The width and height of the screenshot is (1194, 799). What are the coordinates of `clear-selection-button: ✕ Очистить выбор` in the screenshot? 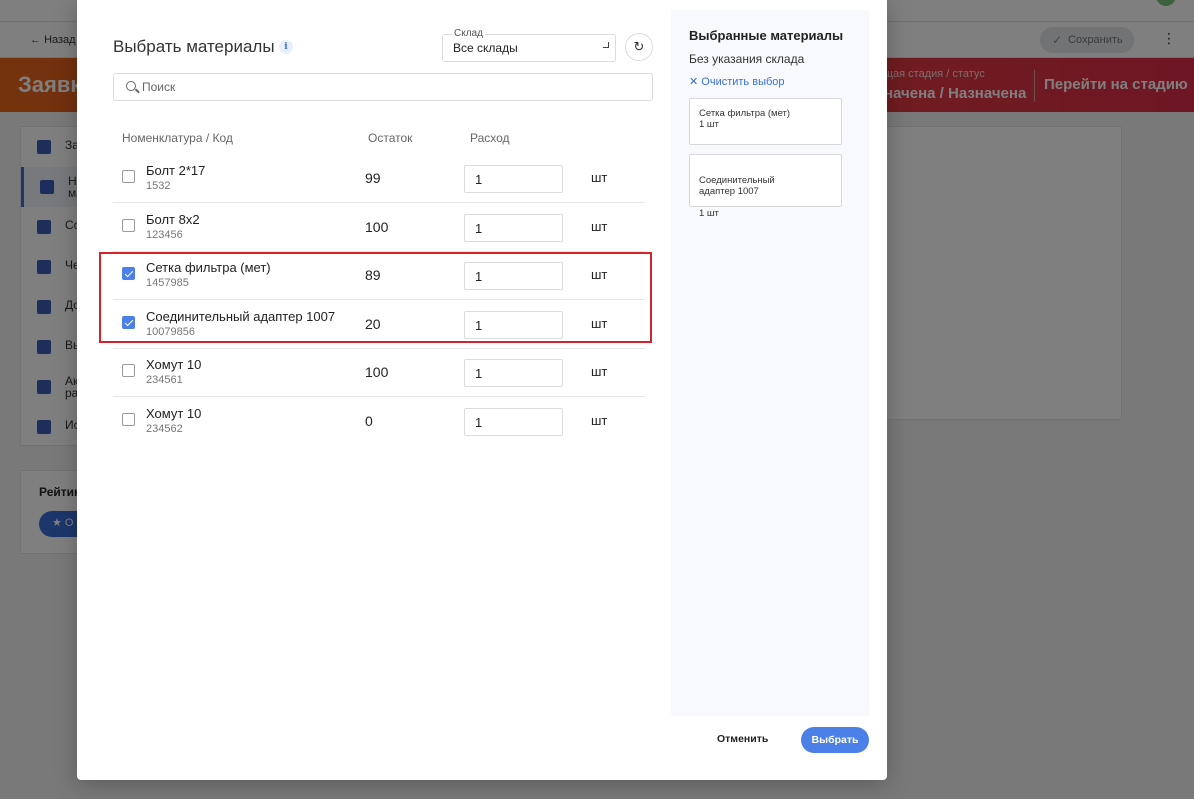 It's located at (737, 81).